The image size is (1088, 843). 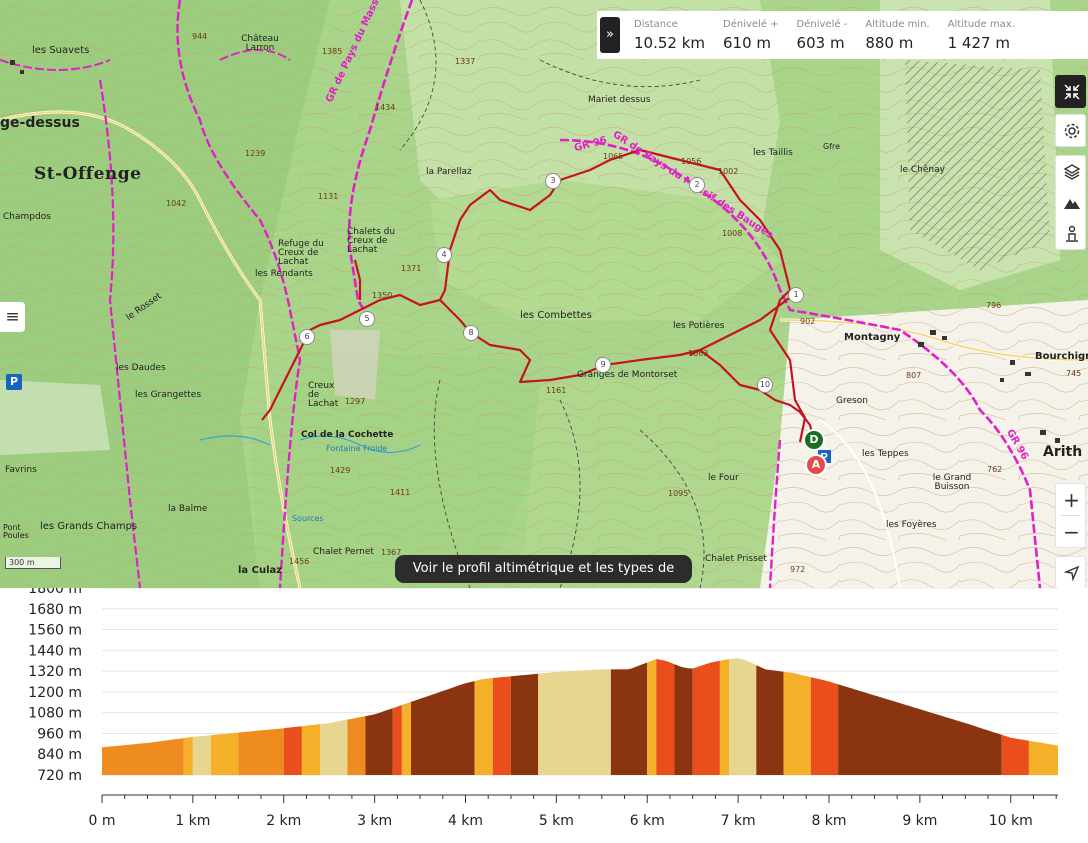 I want to click on chart-area, so click(x=580, y=716).